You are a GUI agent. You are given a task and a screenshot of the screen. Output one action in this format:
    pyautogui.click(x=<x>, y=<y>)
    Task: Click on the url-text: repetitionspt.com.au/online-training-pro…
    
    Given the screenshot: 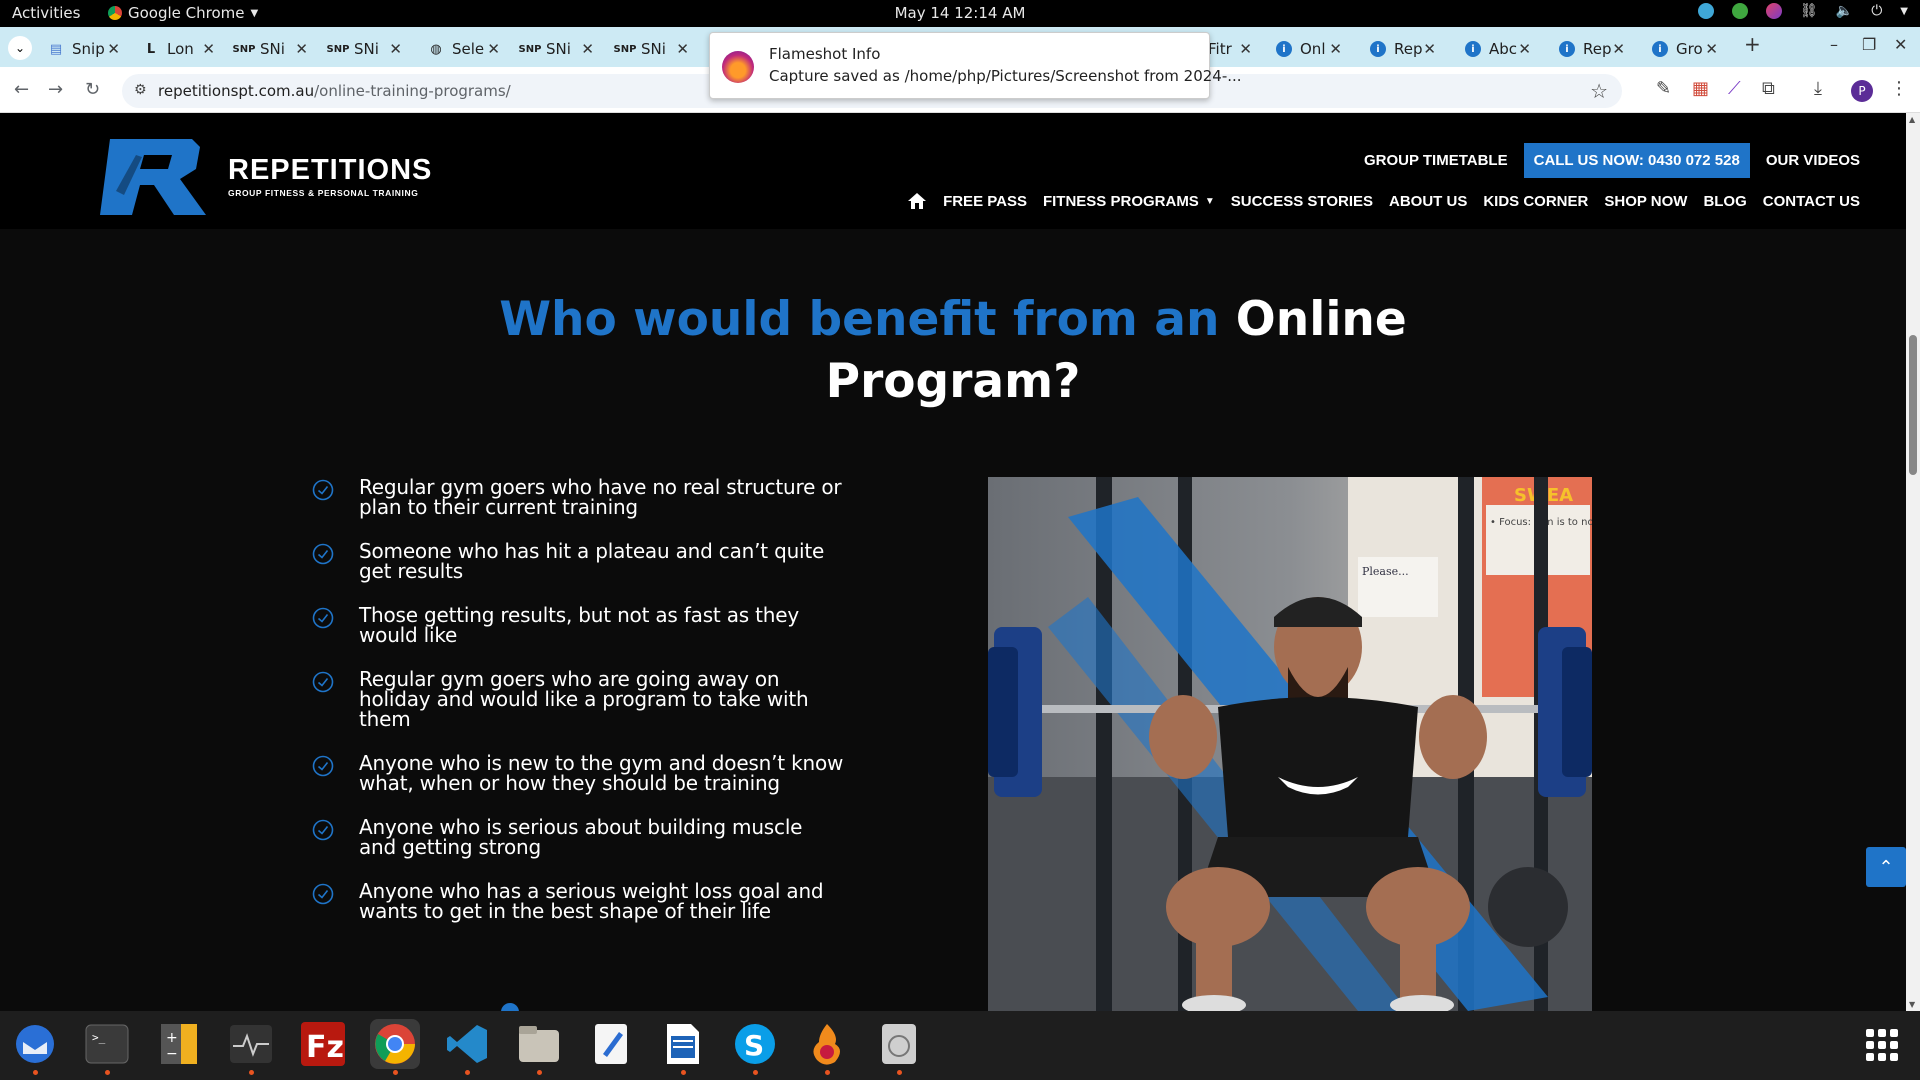 What is the action you would take?
    pyautogui.click(x=334, y=91)
    